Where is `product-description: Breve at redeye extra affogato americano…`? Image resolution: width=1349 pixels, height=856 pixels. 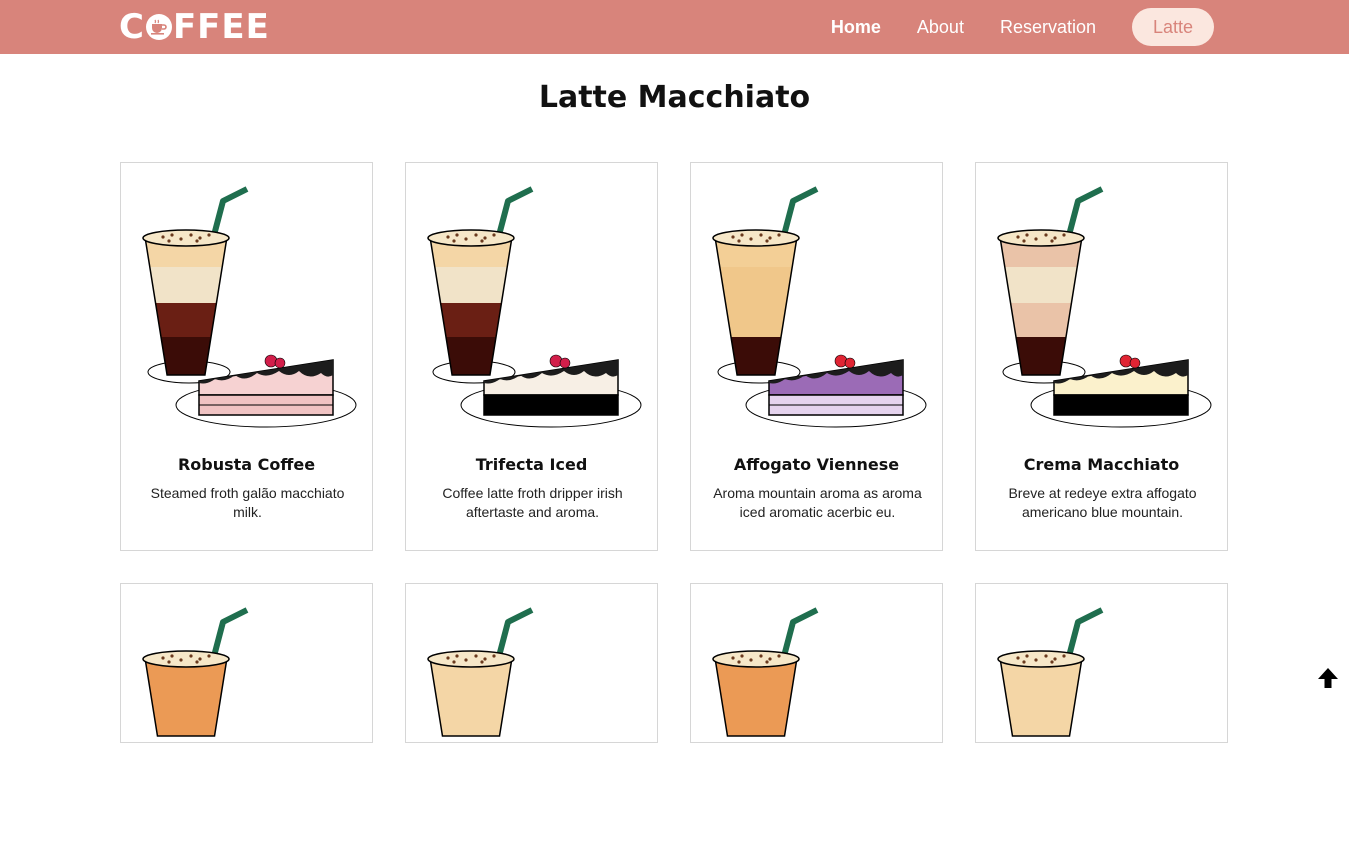
product-description: Breve at redeye extra affogato americano… is located at coordinates (1102, 502).